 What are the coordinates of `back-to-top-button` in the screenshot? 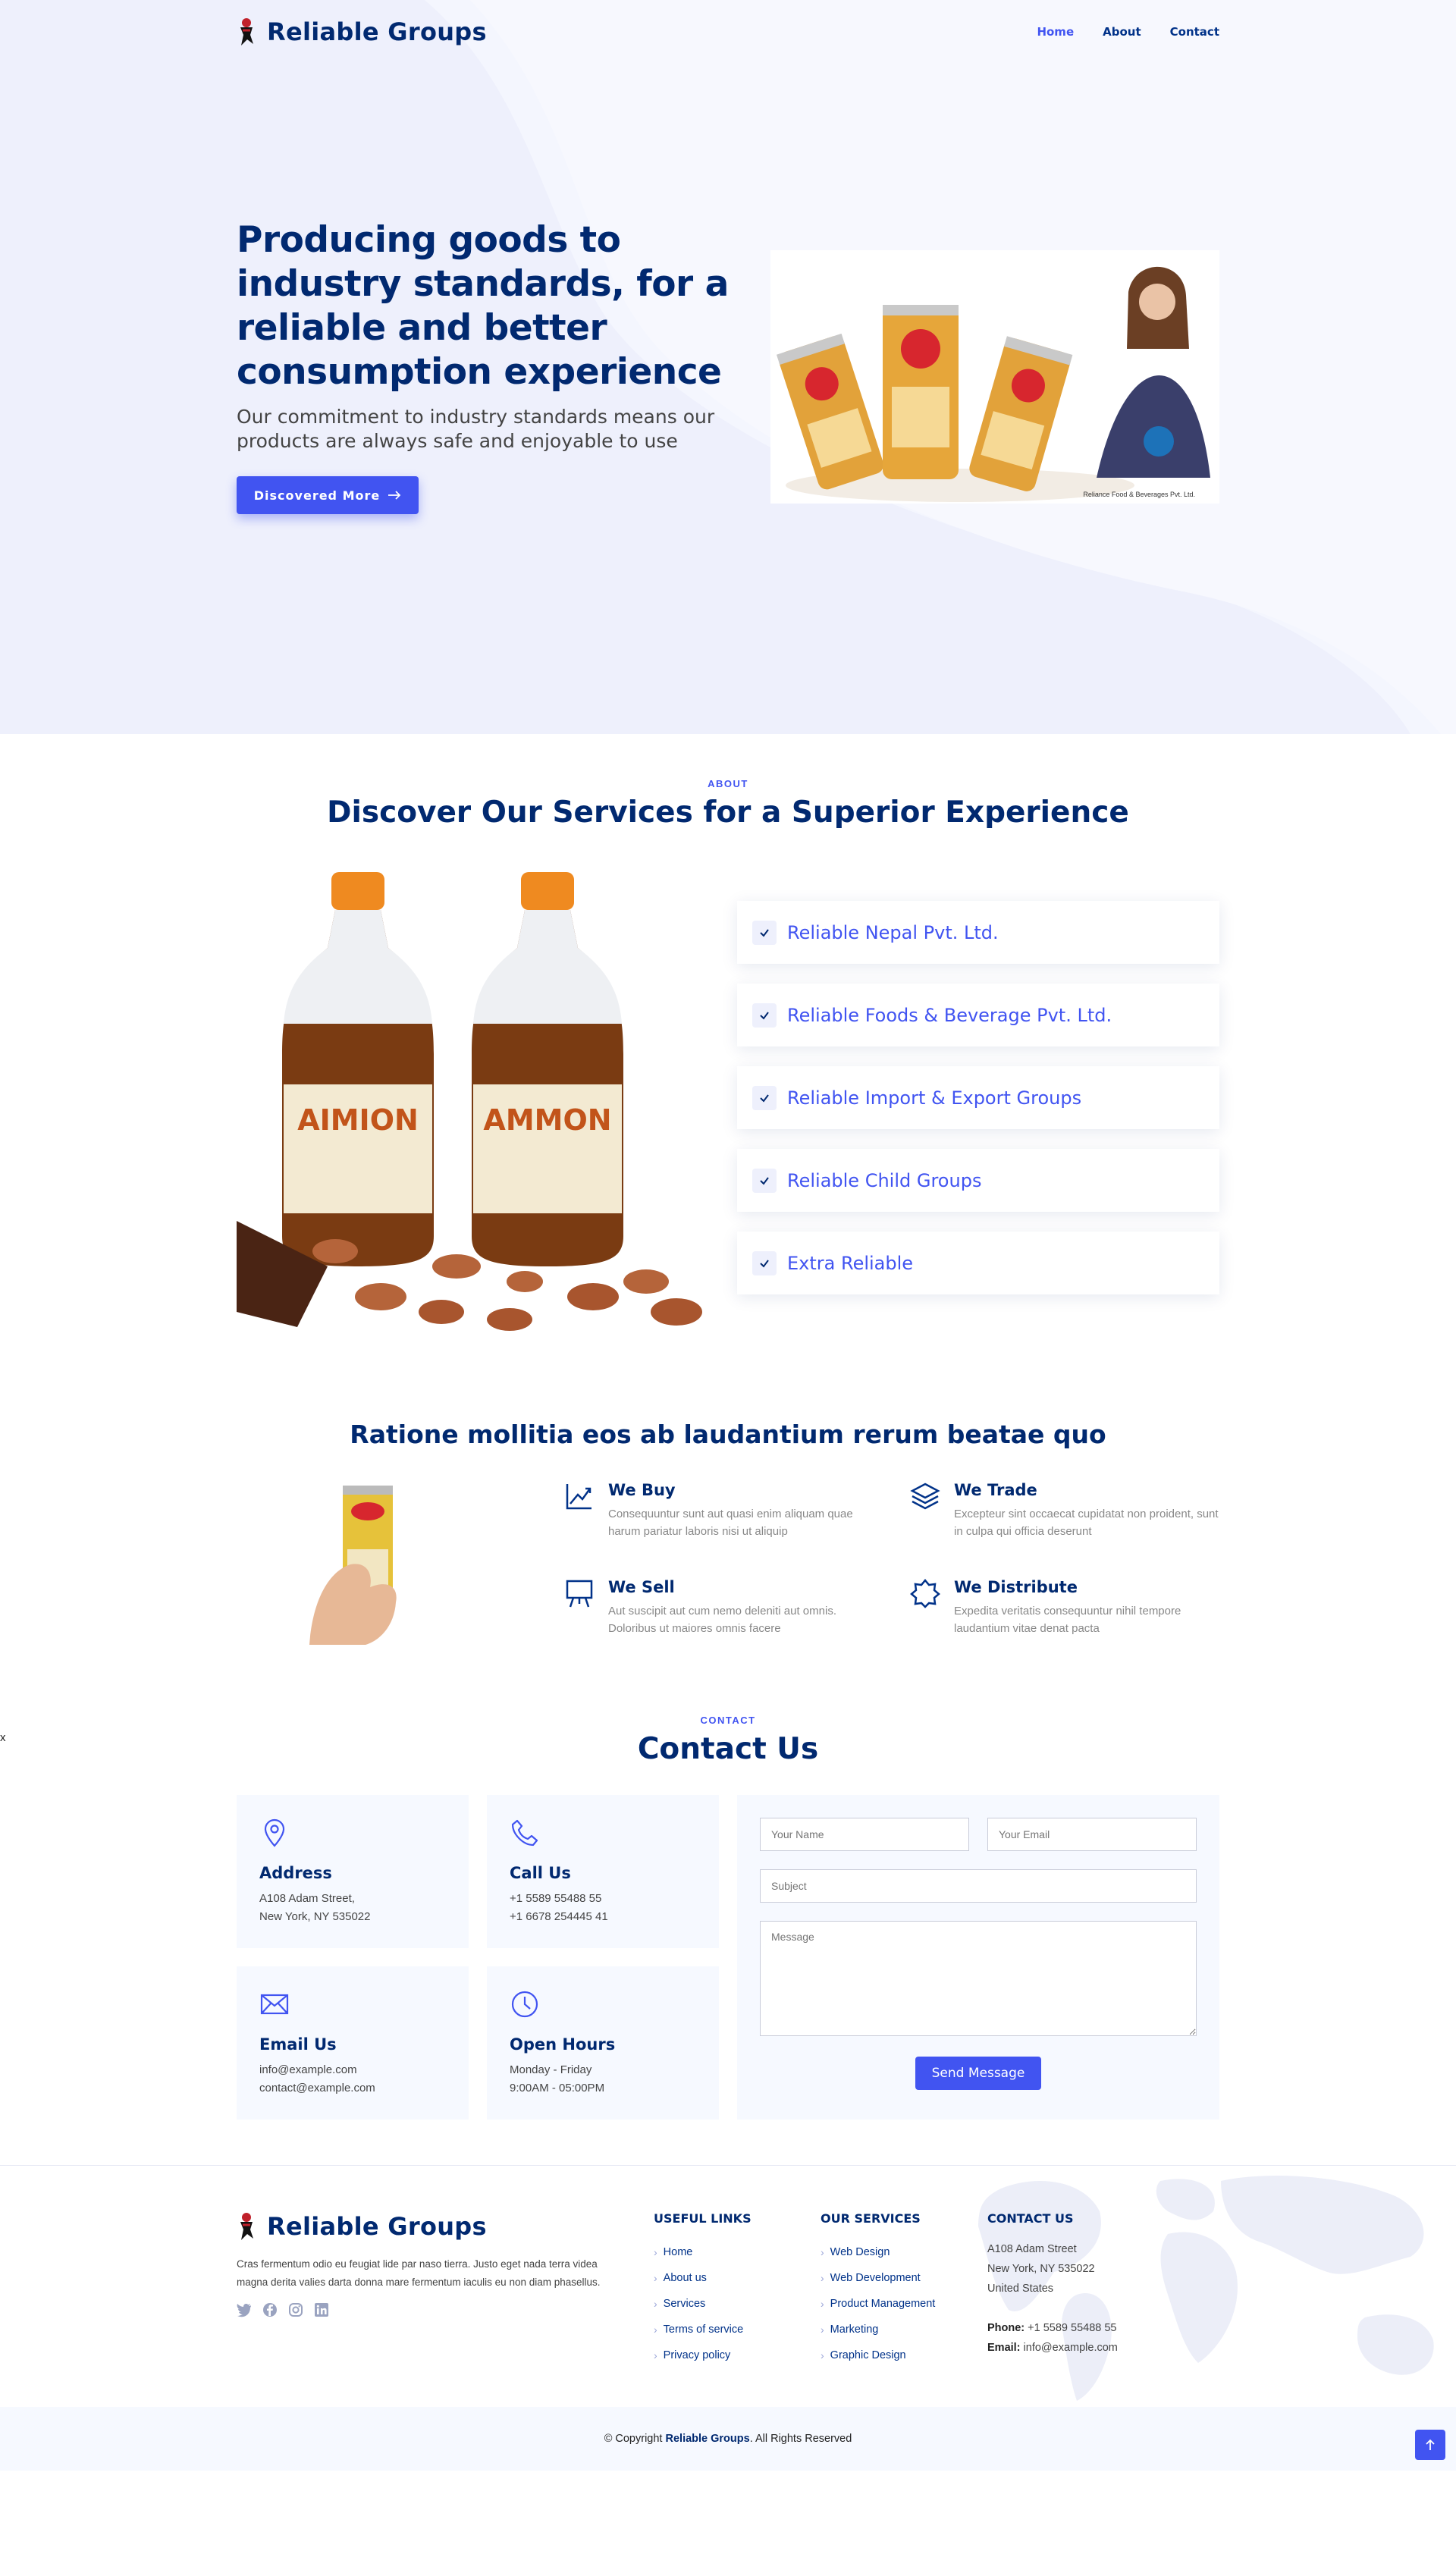 It's located at (1430, 2445).